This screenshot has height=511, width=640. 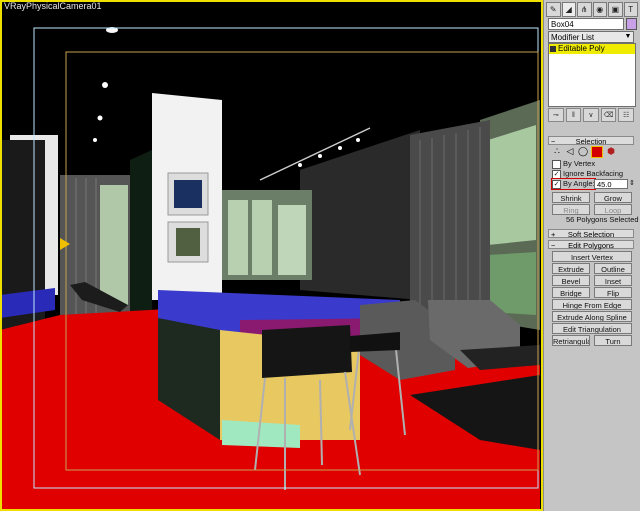 I want to click on edit-polygons-label: Edit Polygons, so click(x=591, y=245).